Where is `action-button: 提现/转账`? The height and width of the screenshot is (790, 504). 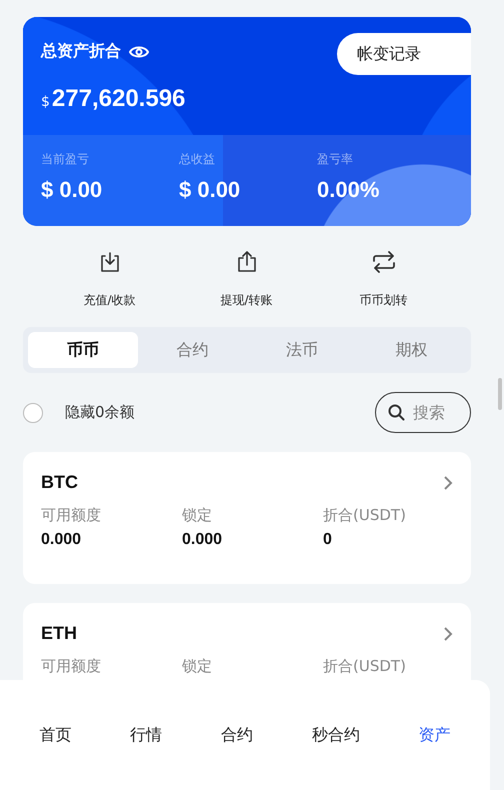 action-button: 提现/转账 is located at coordinates (246, 279).